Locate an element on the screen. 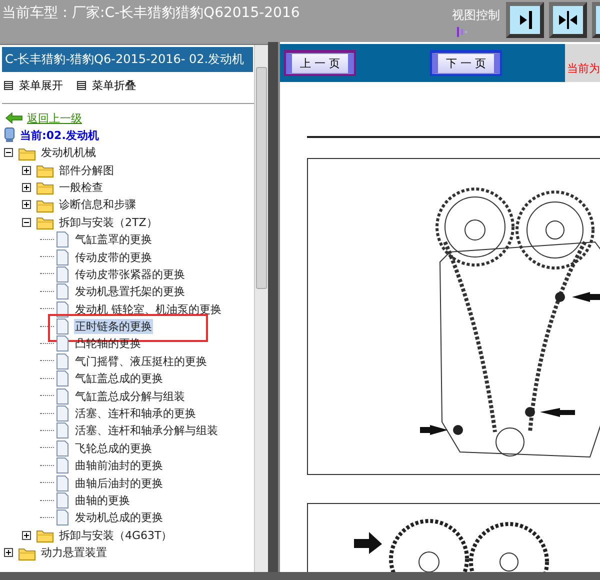 This screenshot has width=600, height=580. tree-item: 曲轴前油封的更换 is located at coordinates (119, 466).